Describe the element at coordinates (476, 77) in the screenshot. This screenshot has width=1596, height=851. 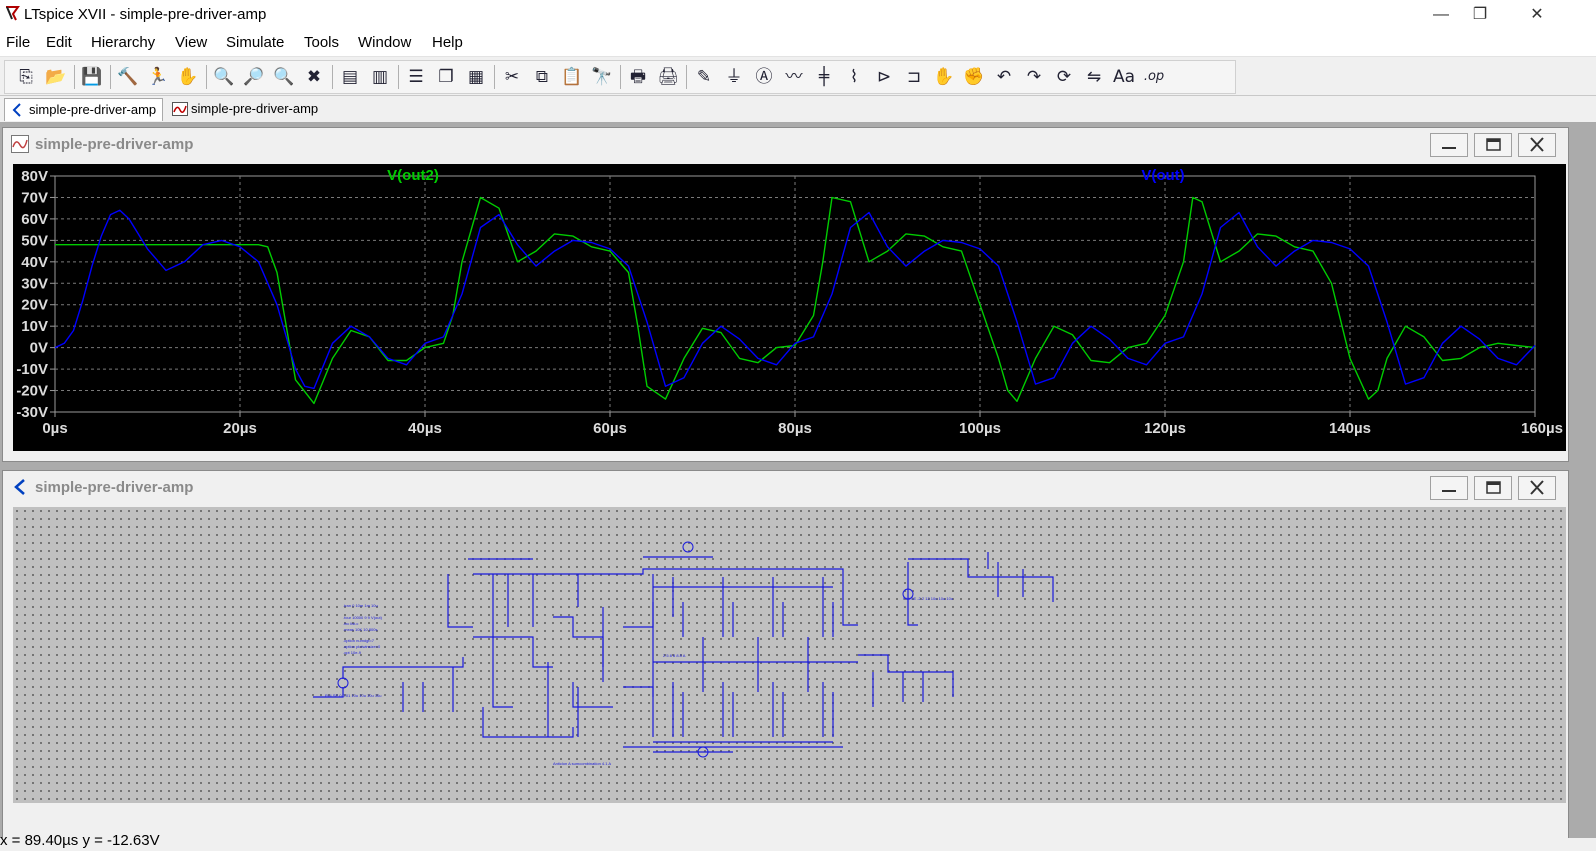
I see `tile-vertical-icon: ▦` at that location.